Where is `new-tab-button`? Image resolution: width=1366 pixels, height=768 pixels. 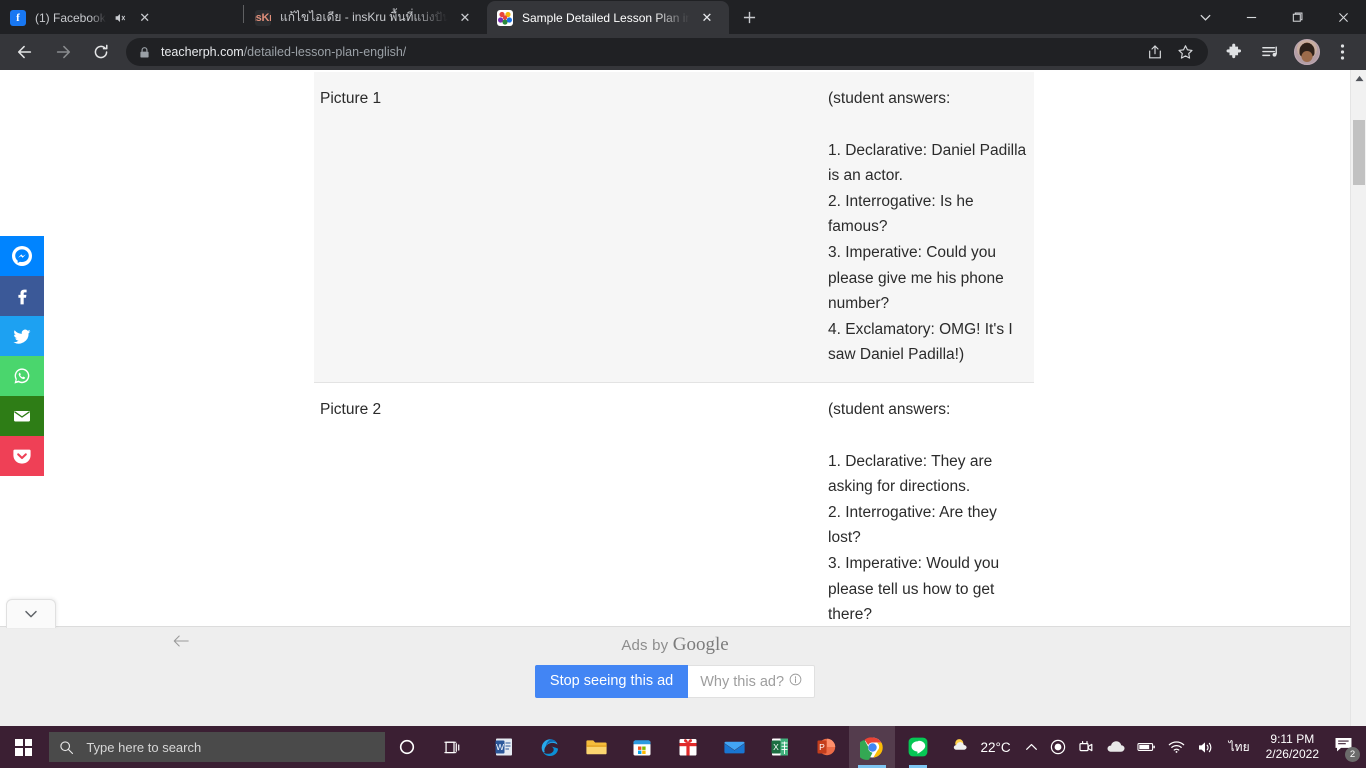 new-tab-button is located at coordinates (749, 17).